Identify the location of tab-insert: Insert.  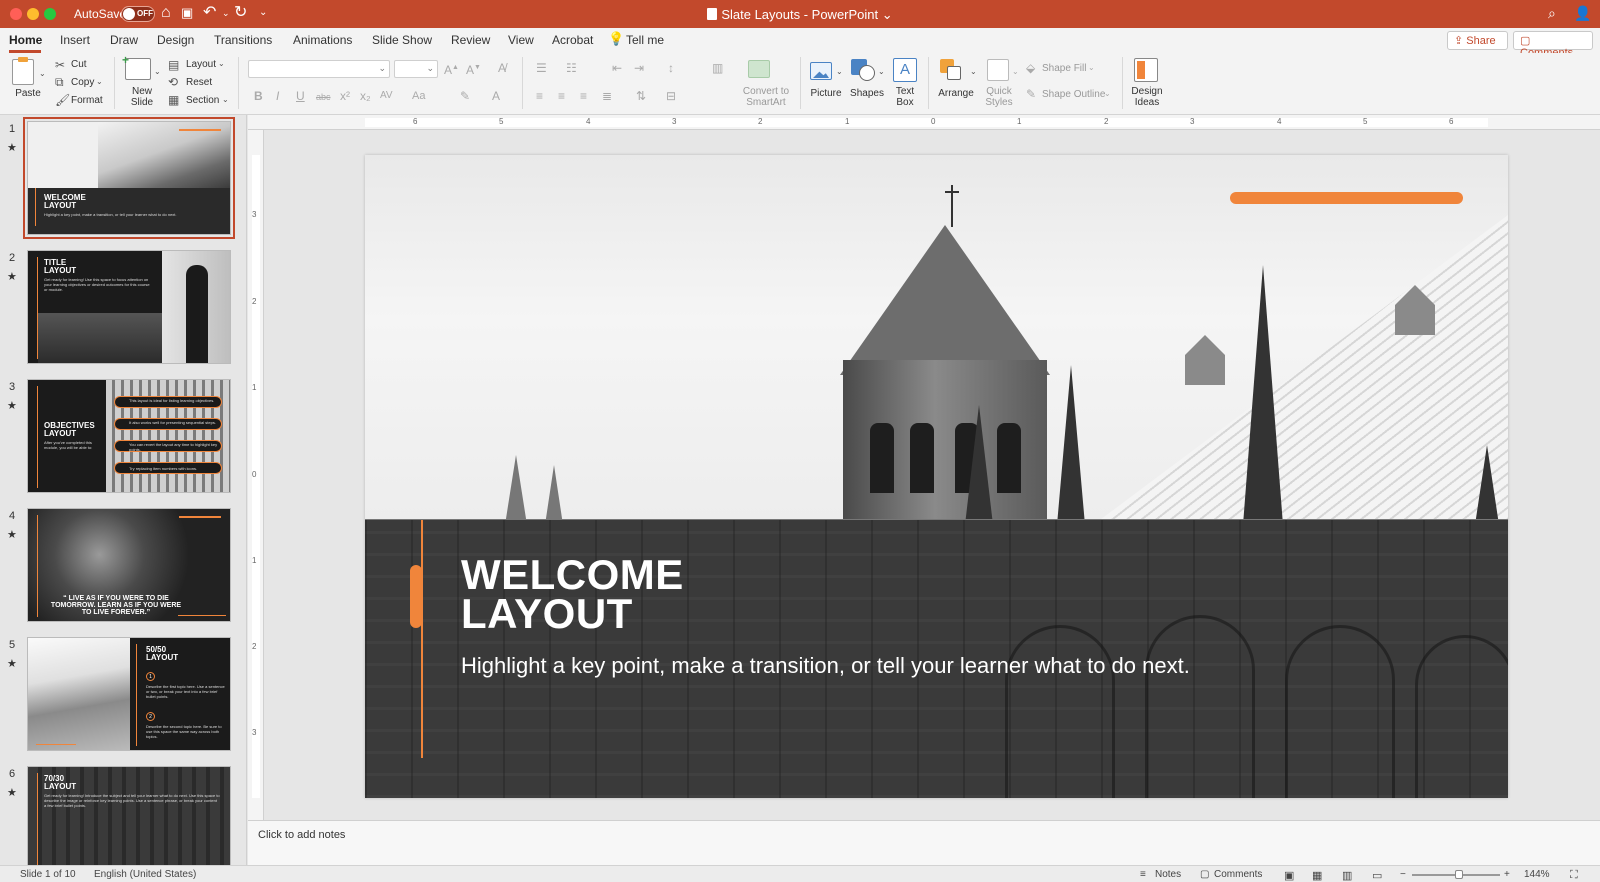
(75, 40).